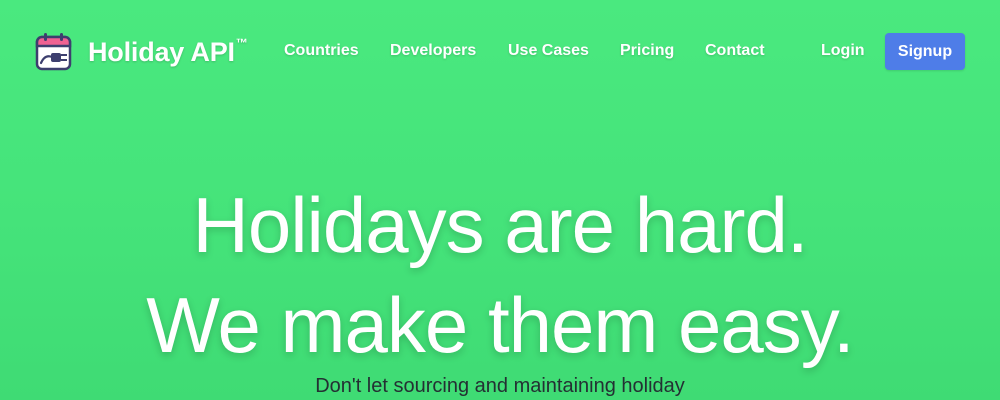 This screenshot has height=400, width=1000. I want to click on nav-link-countries: Countries, so click(321, 51).